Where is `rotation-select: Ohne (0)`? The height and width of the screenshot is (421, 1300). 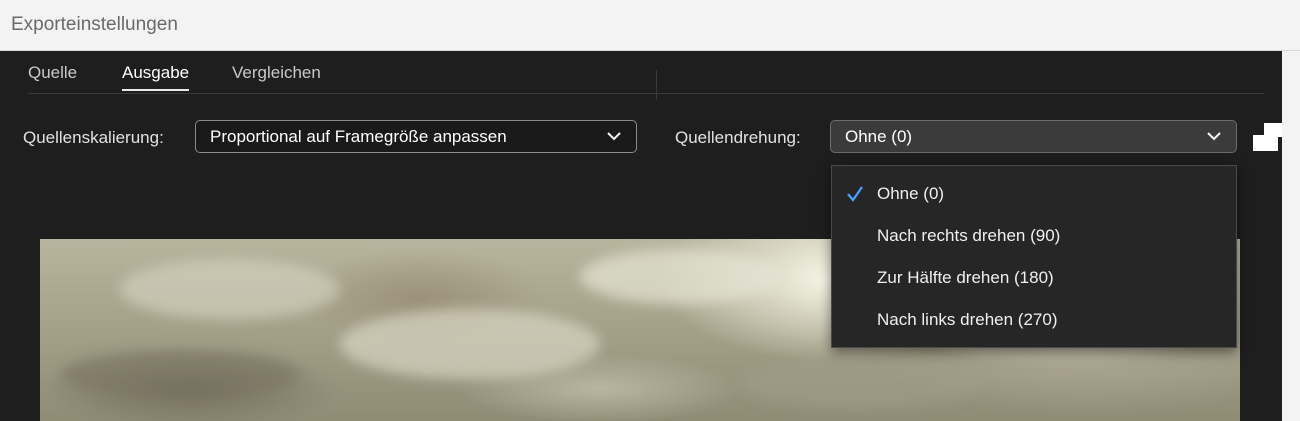 rotation-select: Ohne (0) is located at coordinates (1033, 136).